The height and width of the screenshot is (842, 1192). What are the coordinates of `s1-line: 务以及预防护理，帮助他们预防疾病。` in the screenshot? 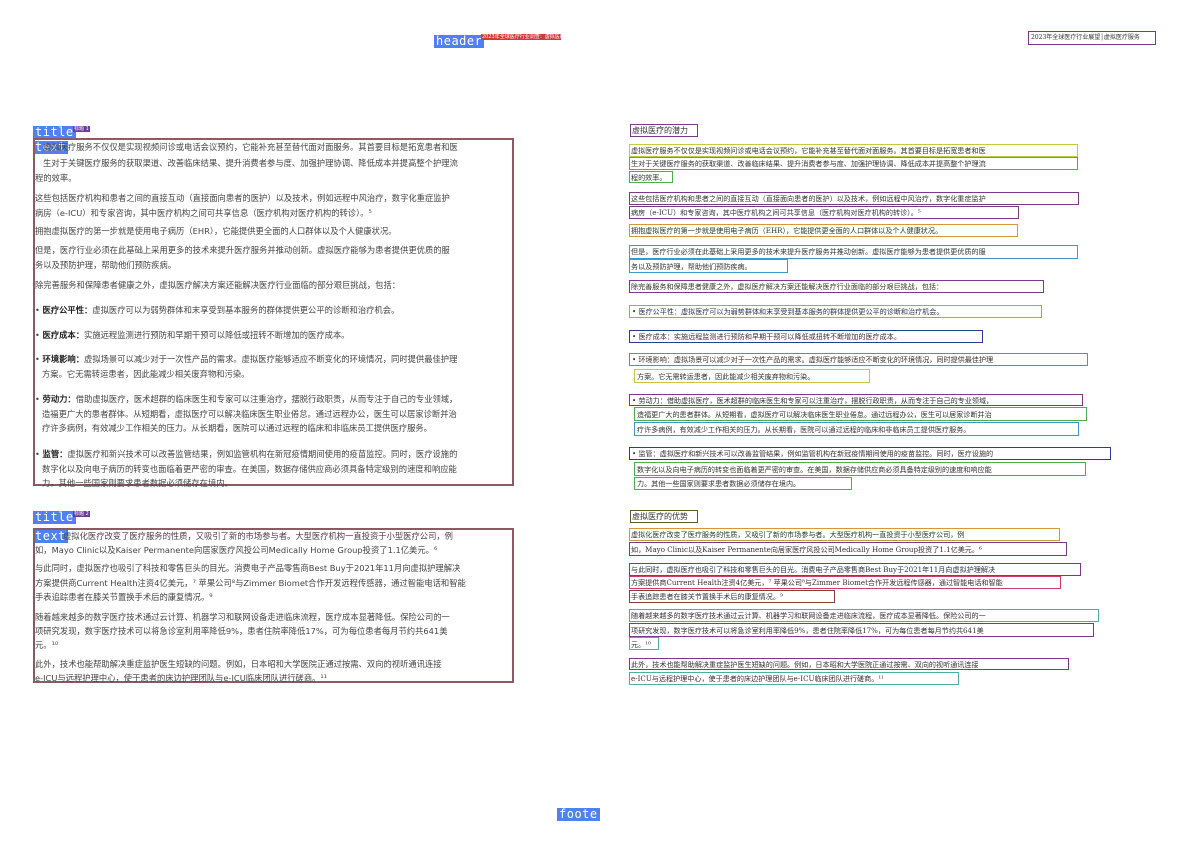 It's located at (106, 265).